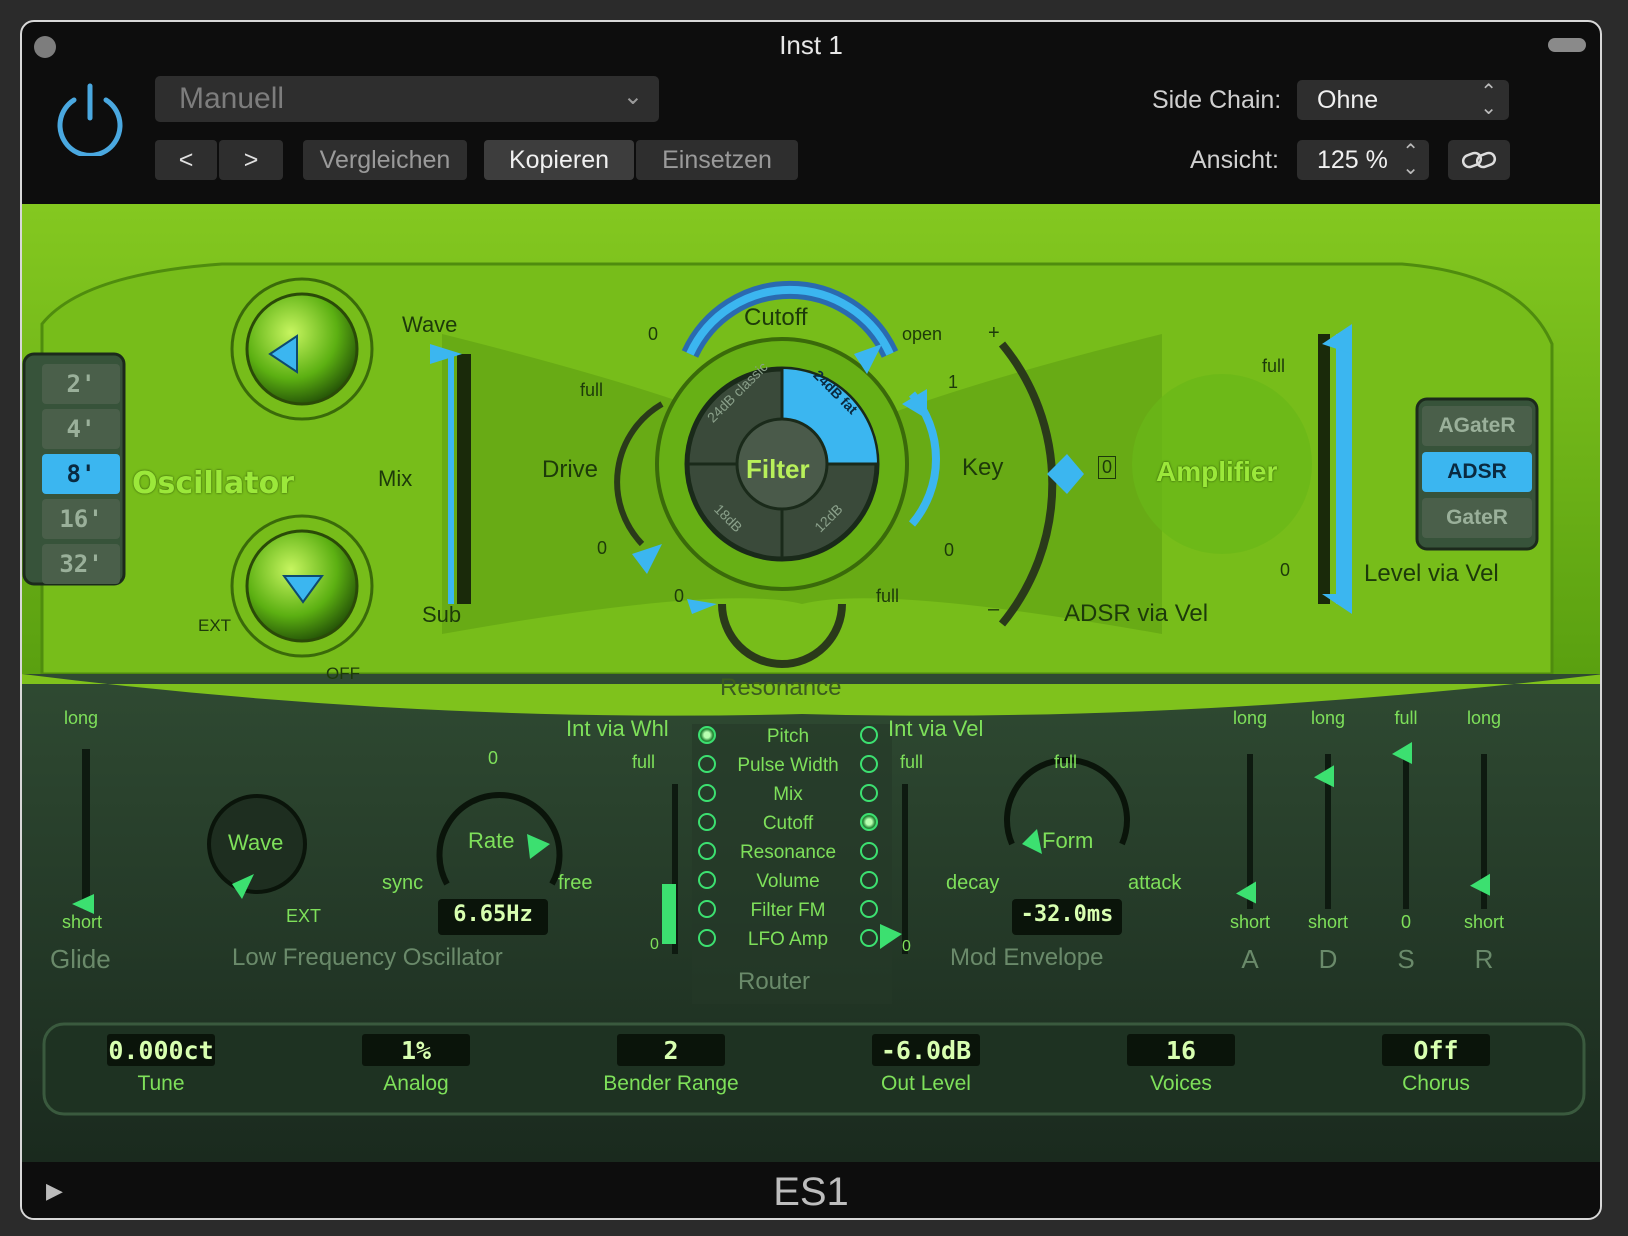 The height and width of the screenshot is (1236, 1628). What do you see at coordinates (1567, 45) in the screenshot?
I see `resize-pill-icon` at bounding box center [1567, 45].